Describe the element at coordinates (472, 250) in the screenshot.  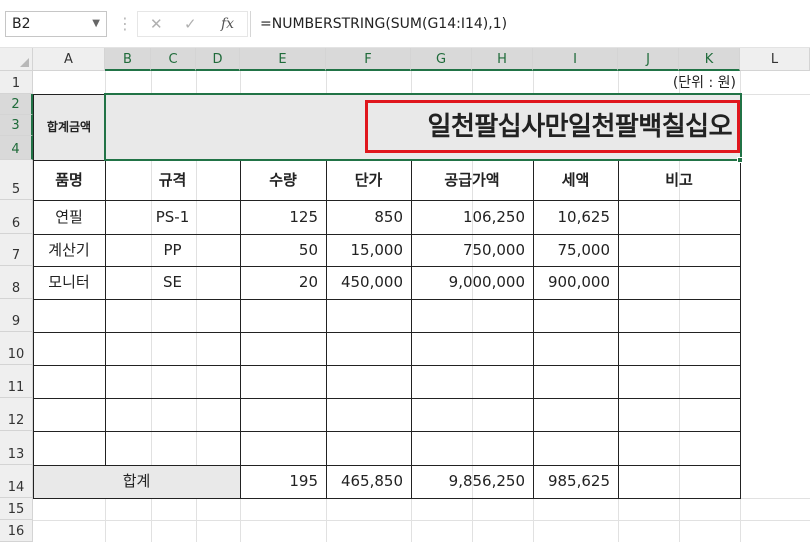
I see `item-supply: 750,000` at that location.